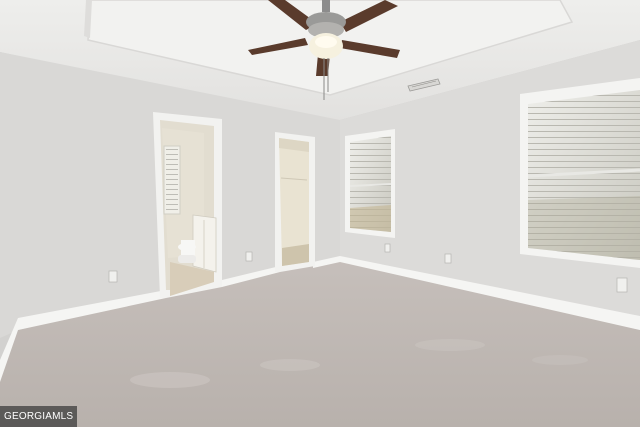 Image resolution: width=640 pixels, height=427 pixels. I want to click on window-left, so click(370, 183).